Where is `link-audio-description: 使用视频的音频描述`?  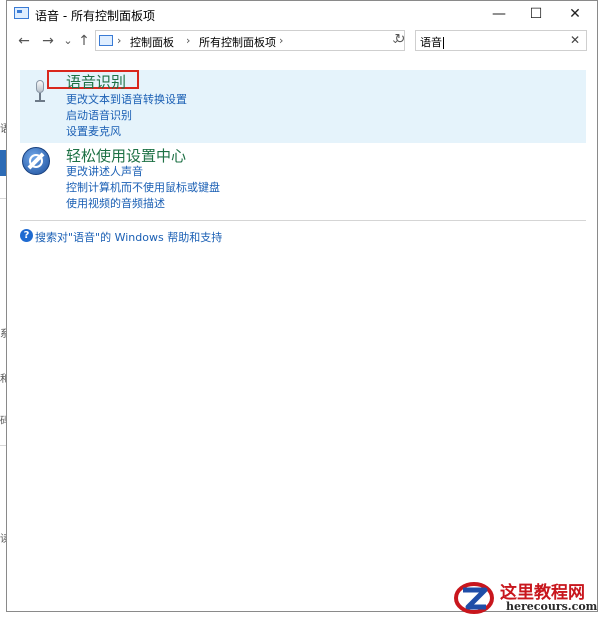
link-audio-description: 使用视频的音频描述 is located at coordinates (115, 203).